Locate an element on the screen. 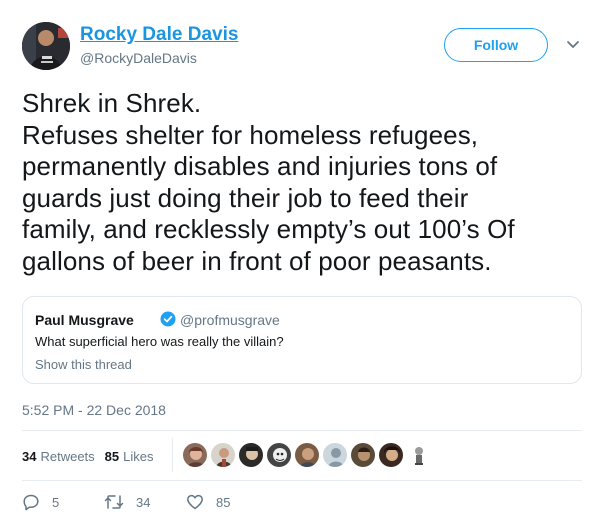  show-thread-link: Show this thread is located at coordinates (83, 364).